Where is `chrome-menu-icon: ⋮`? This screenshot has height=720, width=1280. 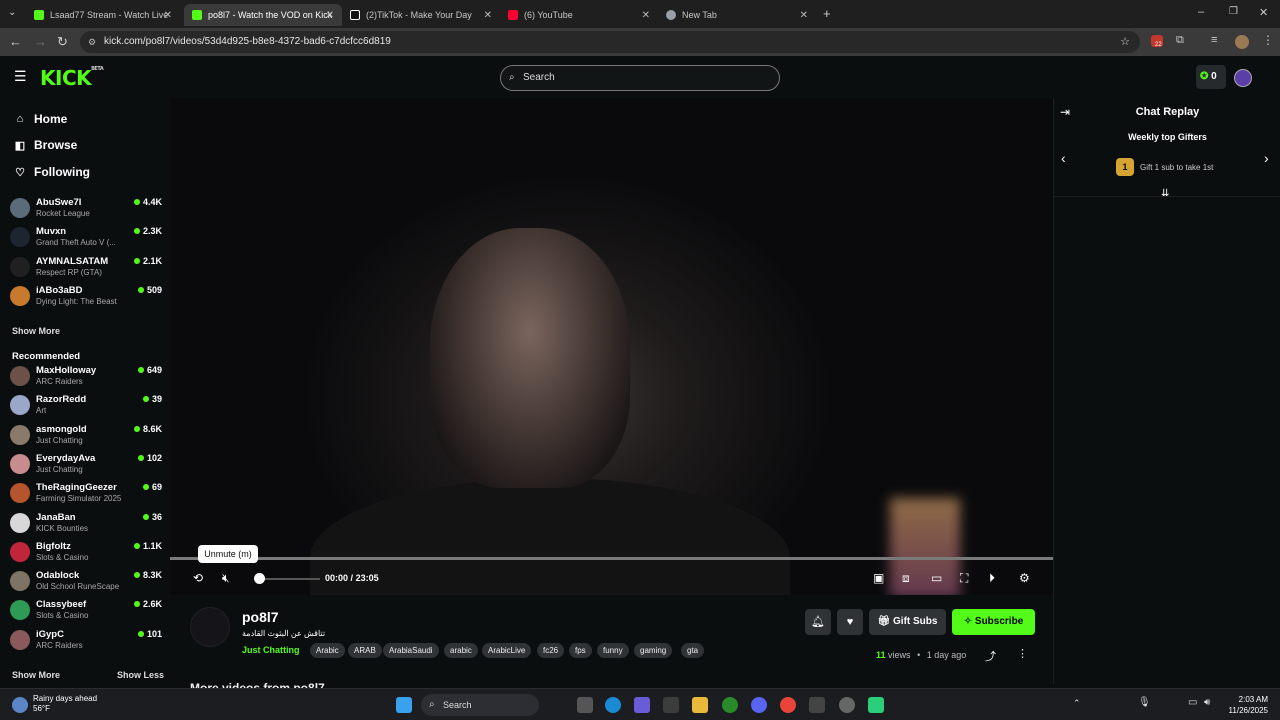
chrome-menu-icon: ⋮ is located at coordinates (1268, 40).